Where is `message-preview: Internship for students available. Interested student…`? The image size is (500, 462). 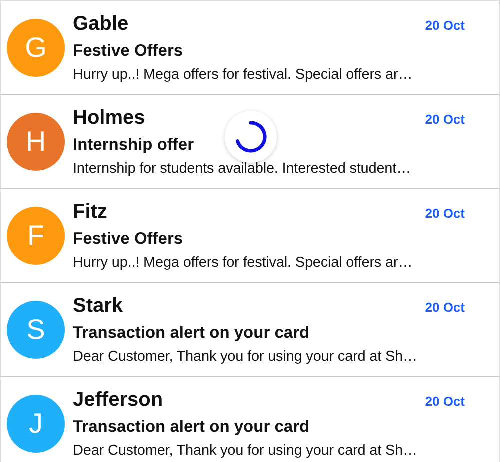 message-preview: Internship for students available. Interested student… is located at coordinates (242, 168).